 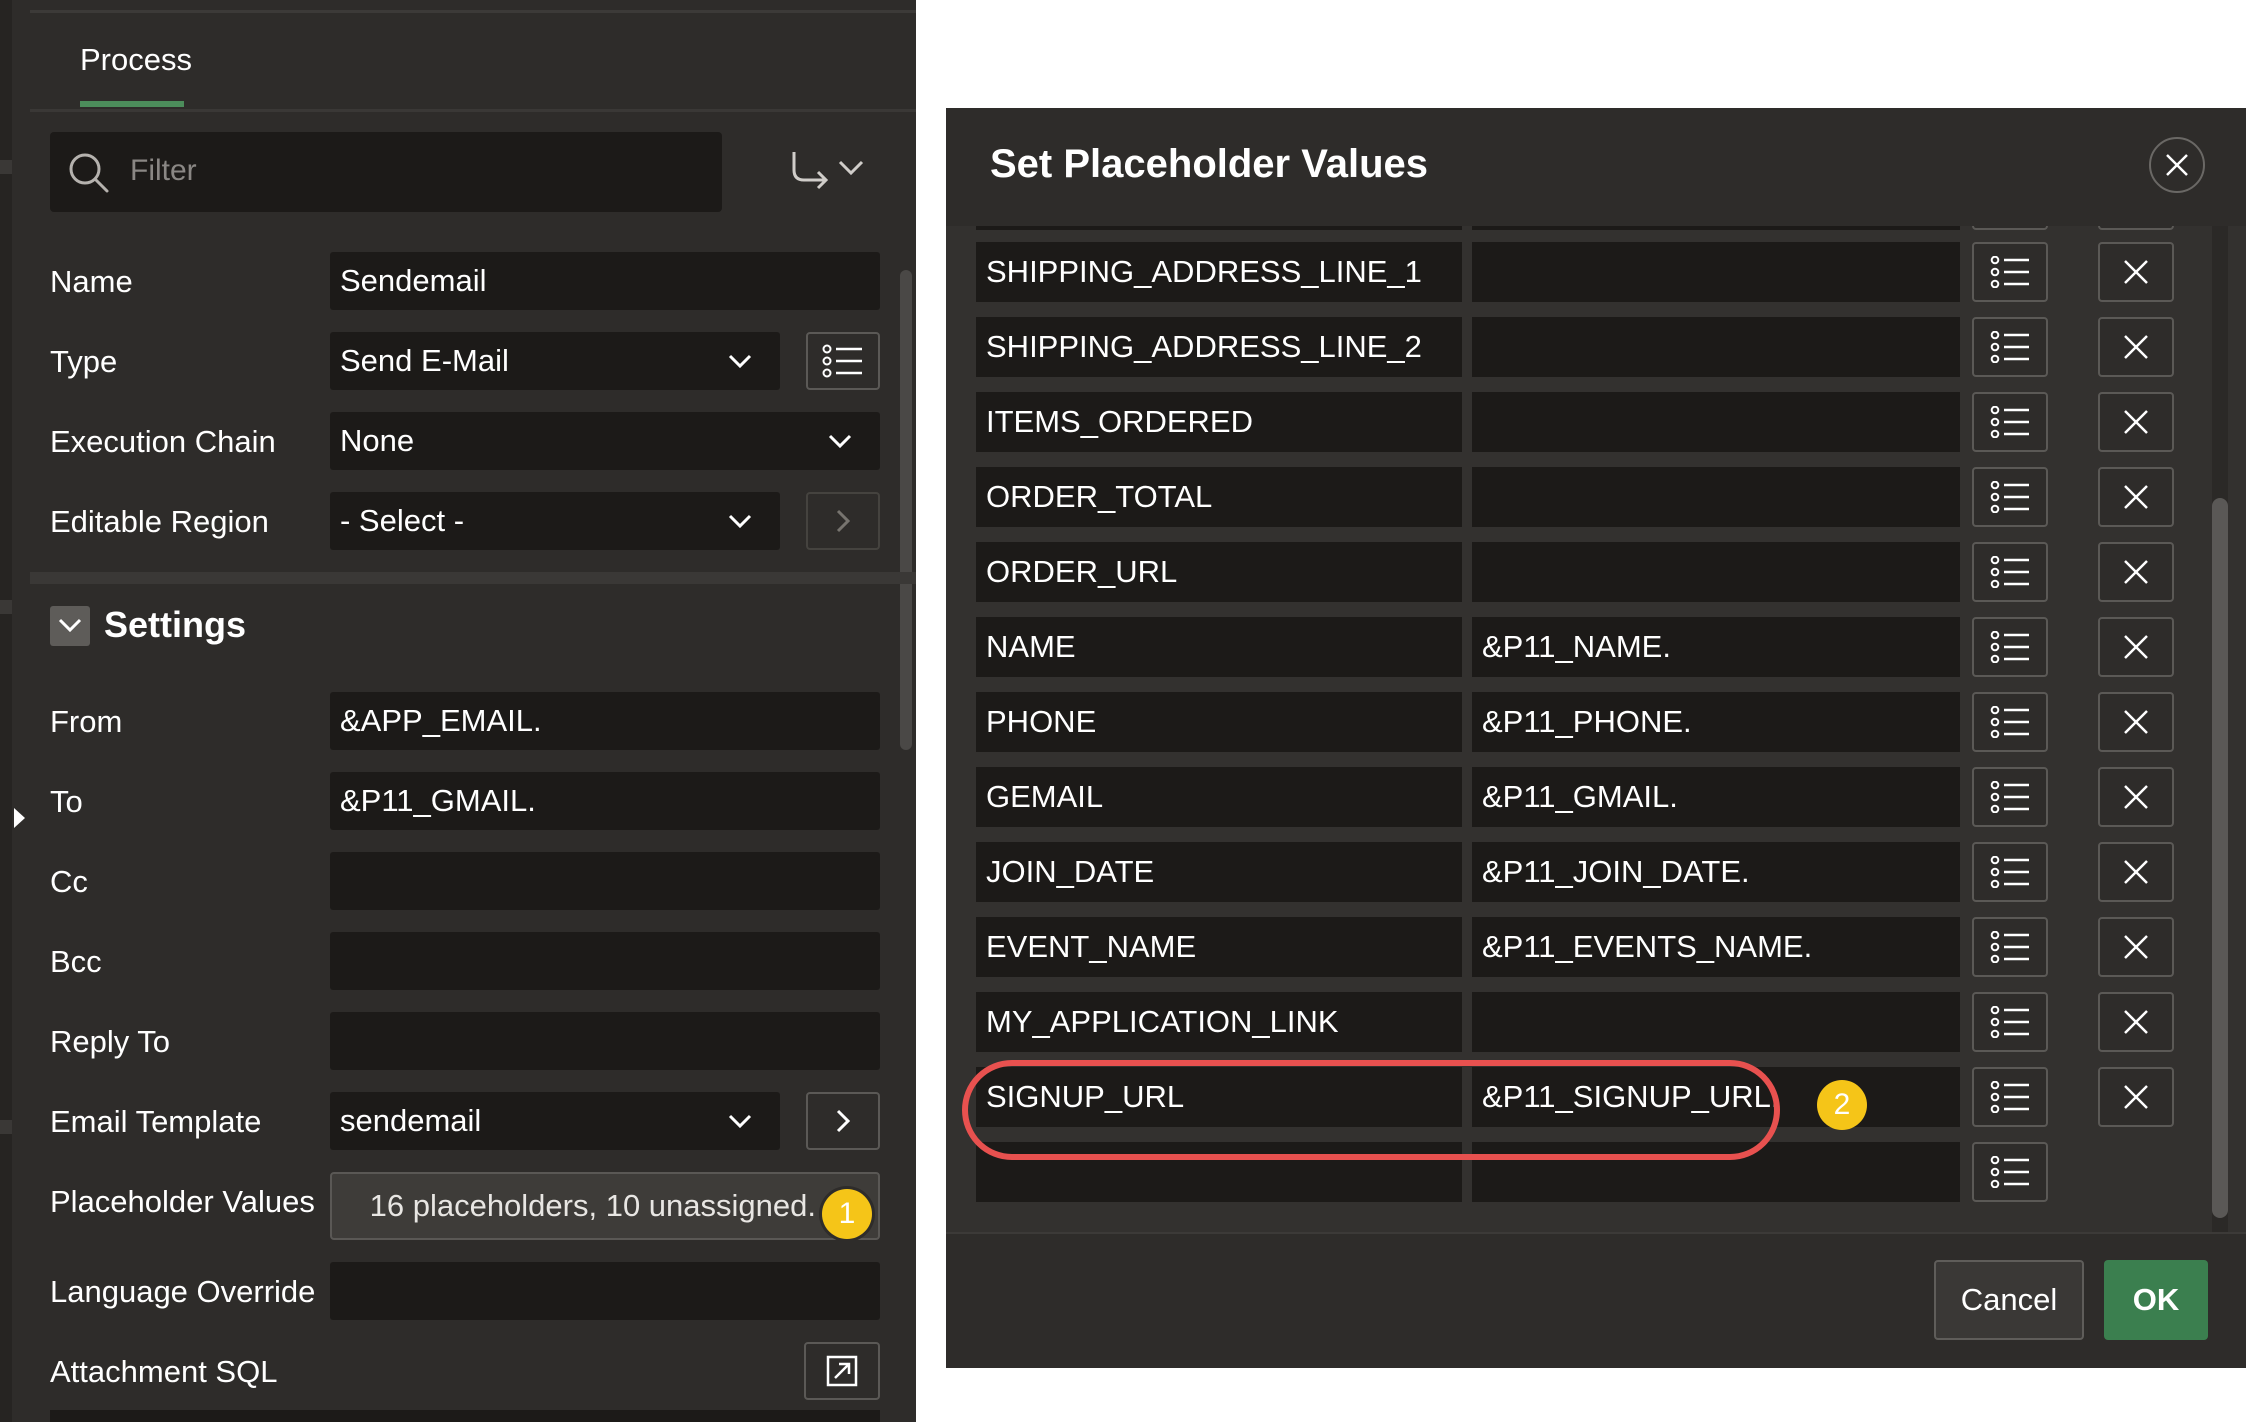 I want to click on tab-process: Process, so click(x=136, y=60).